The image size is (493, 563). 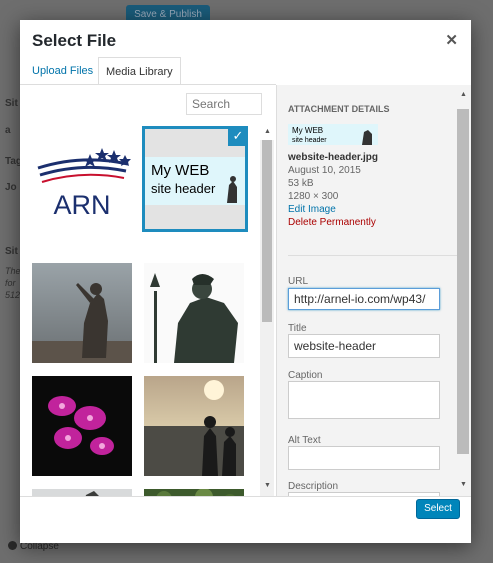 What do you see at coordinates (463, 484) in the screenshot?
I see `details-scroll-down-icon: ▼` at bounding box center [463, 484].